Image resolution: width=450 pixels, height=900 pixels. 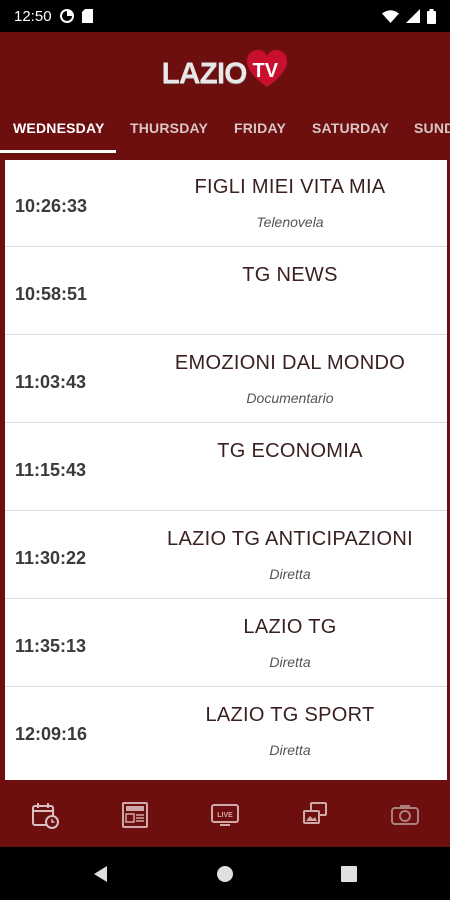 What do you see at coordinates (290, 363) in the screenshot?
I see `program-title: EMOZIONI DAL MONDO` at bounding box center [290, 363].